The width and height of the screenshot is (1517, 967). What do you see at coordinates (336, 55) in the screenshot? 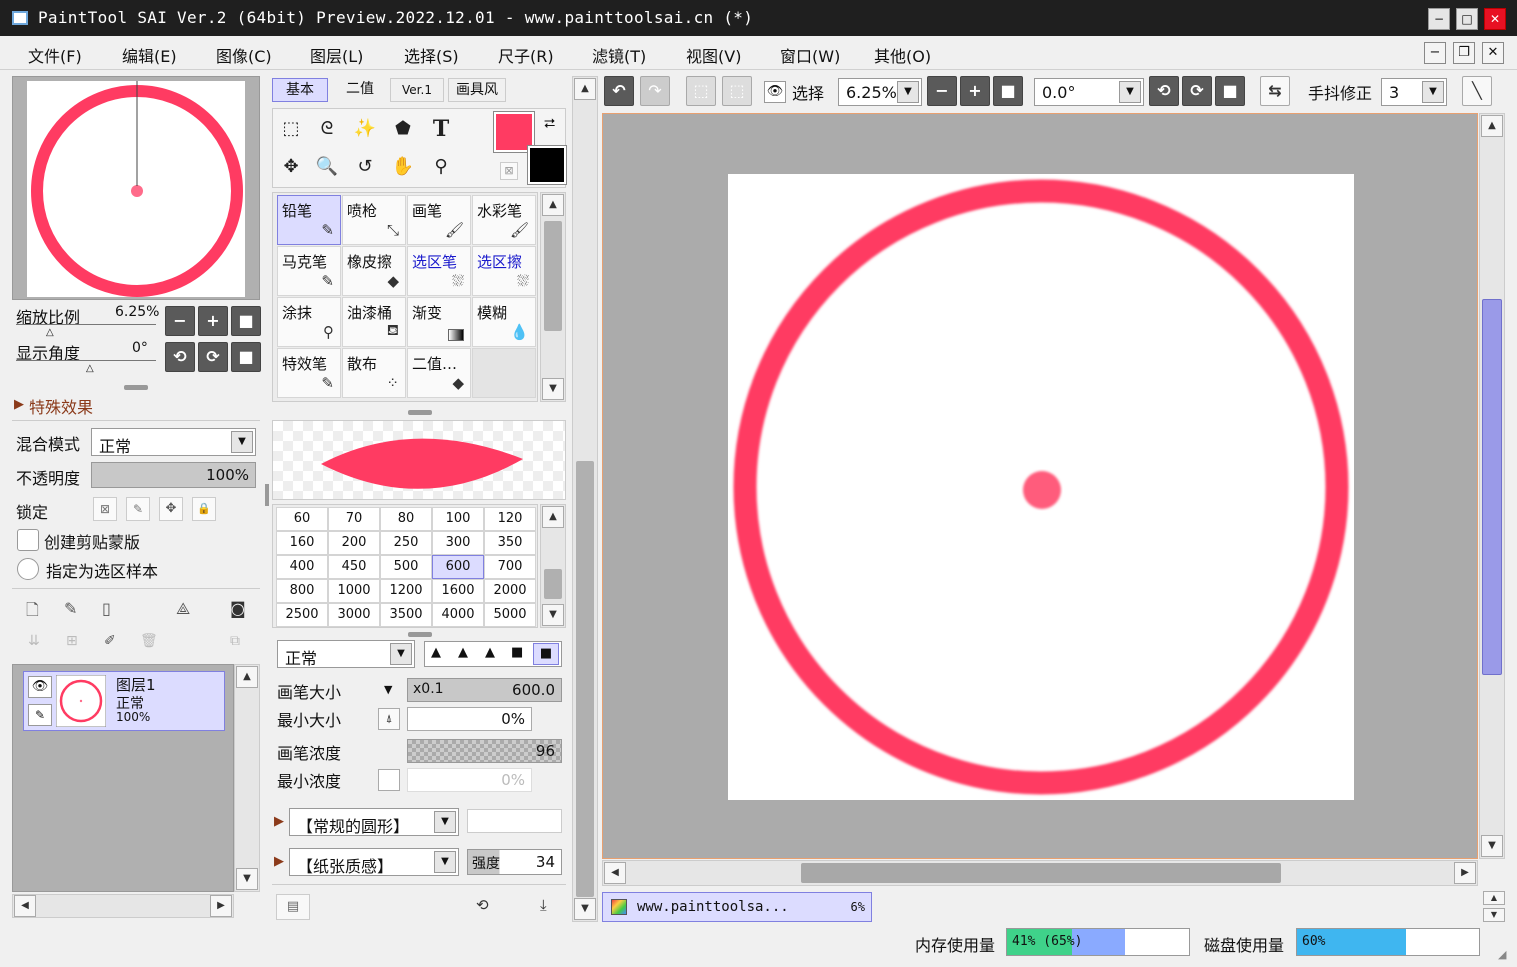
I see `menu-layer: 图层(L)` at bounding box center [336, 55].